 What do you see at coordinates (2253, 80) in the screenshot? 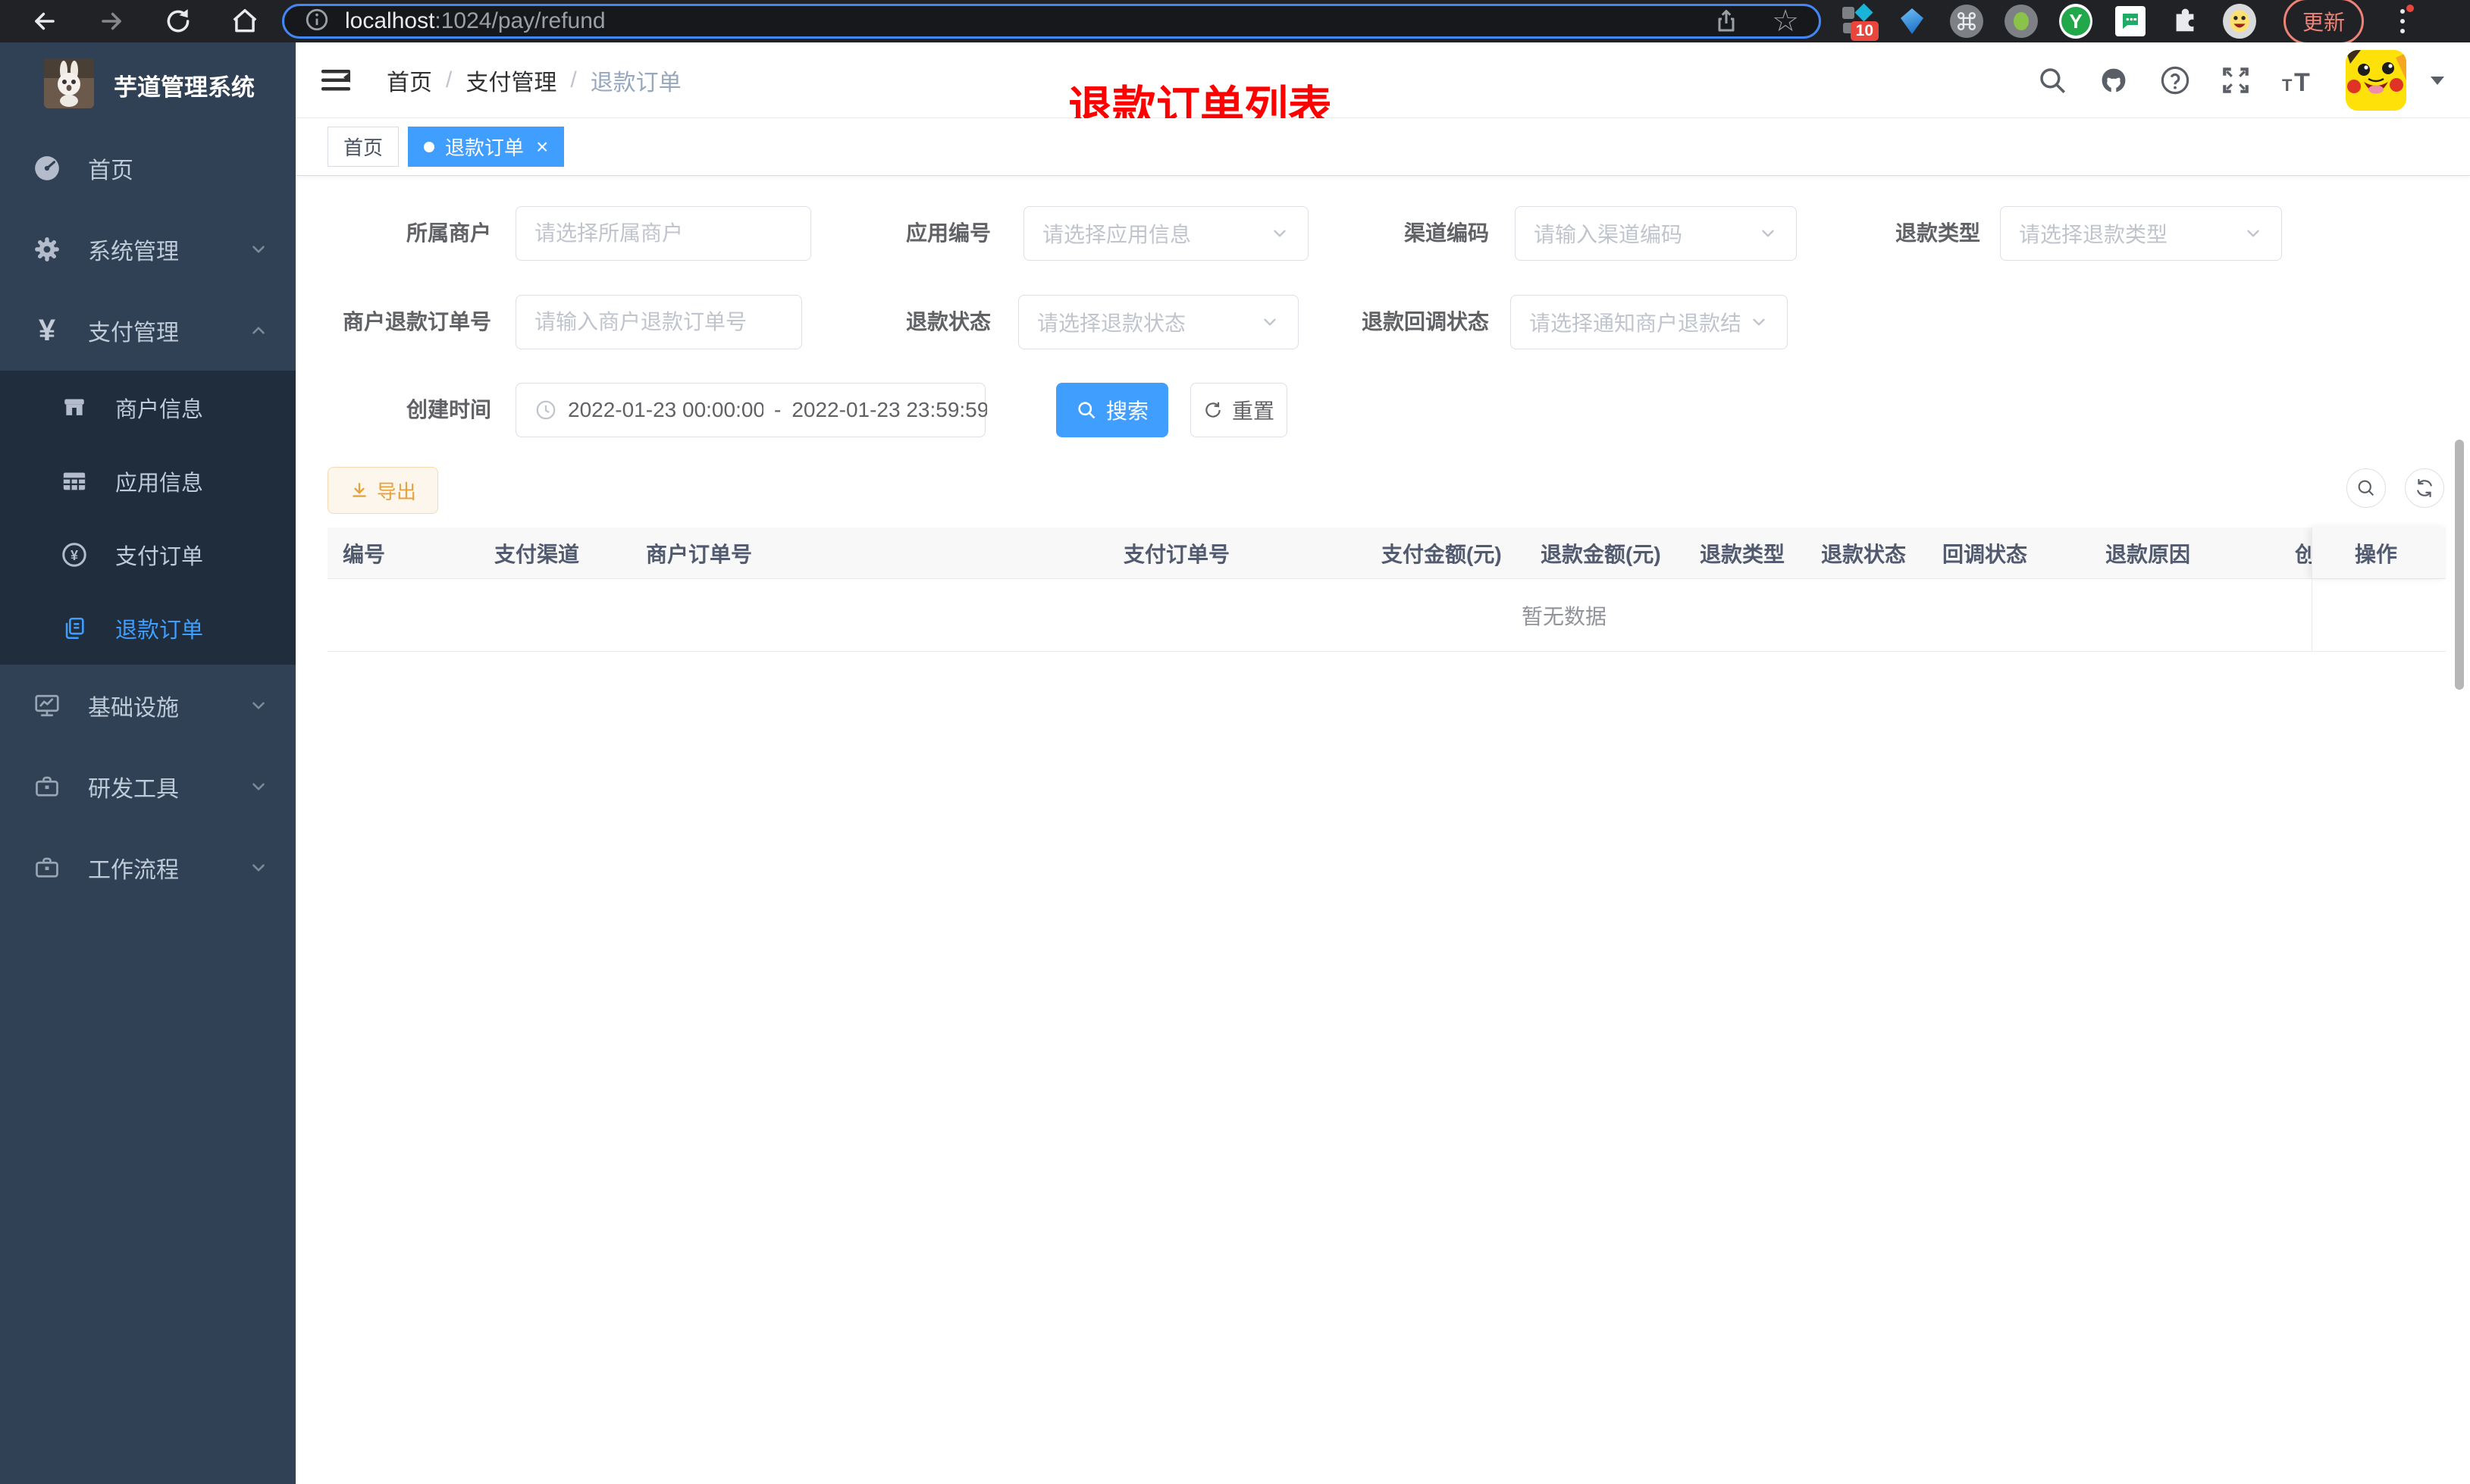
I see `navbar-actions: TT` at bounding box center [2253, 80].